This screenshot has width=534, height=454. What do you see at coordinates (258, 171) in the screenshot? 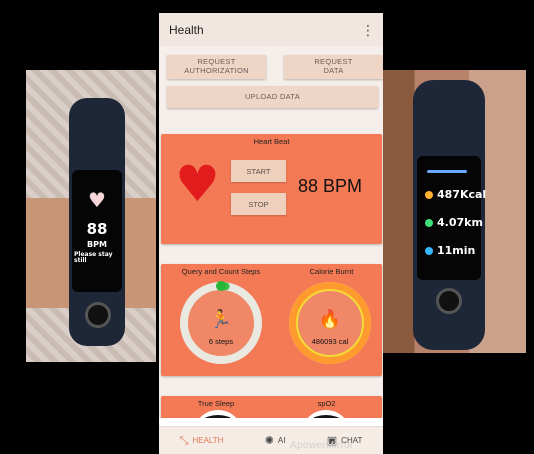
I see `start-button: START` at bounding box center [258, 171].